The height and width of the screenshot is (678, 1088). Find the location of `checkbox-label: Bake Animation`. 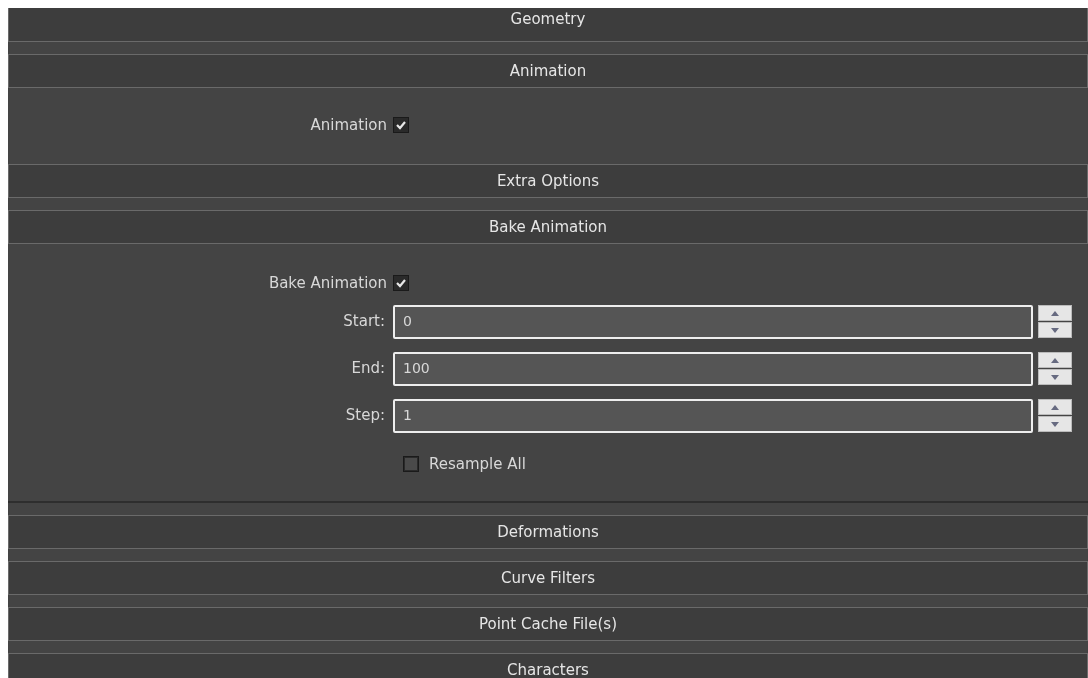

checkbox-label: Bake Animation is located at coordinates (327, 283).